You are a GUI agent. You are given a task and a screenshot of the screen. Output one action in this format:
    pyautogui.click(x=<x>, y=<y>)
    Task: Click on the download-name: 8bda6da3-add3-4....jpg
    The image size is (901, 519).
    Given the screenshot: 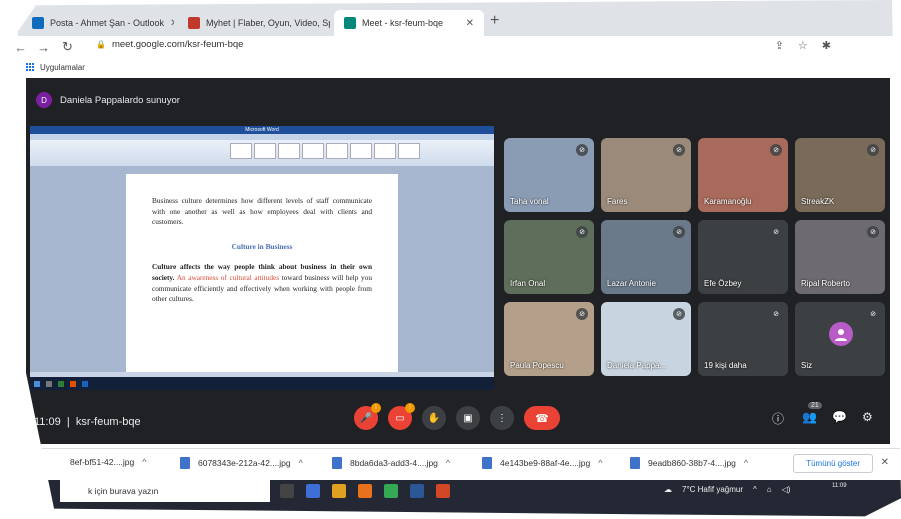 What is the action you would take?
    pyautogui.click(x=394, y=463)
    